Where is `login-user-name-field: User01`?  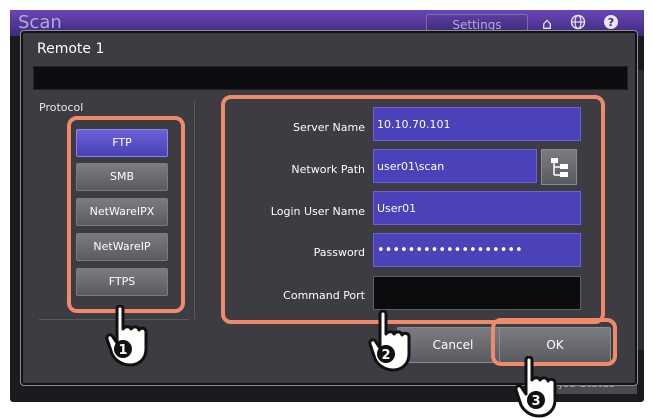 login-user-name-field: User01 is located at coordinates (477, 208).